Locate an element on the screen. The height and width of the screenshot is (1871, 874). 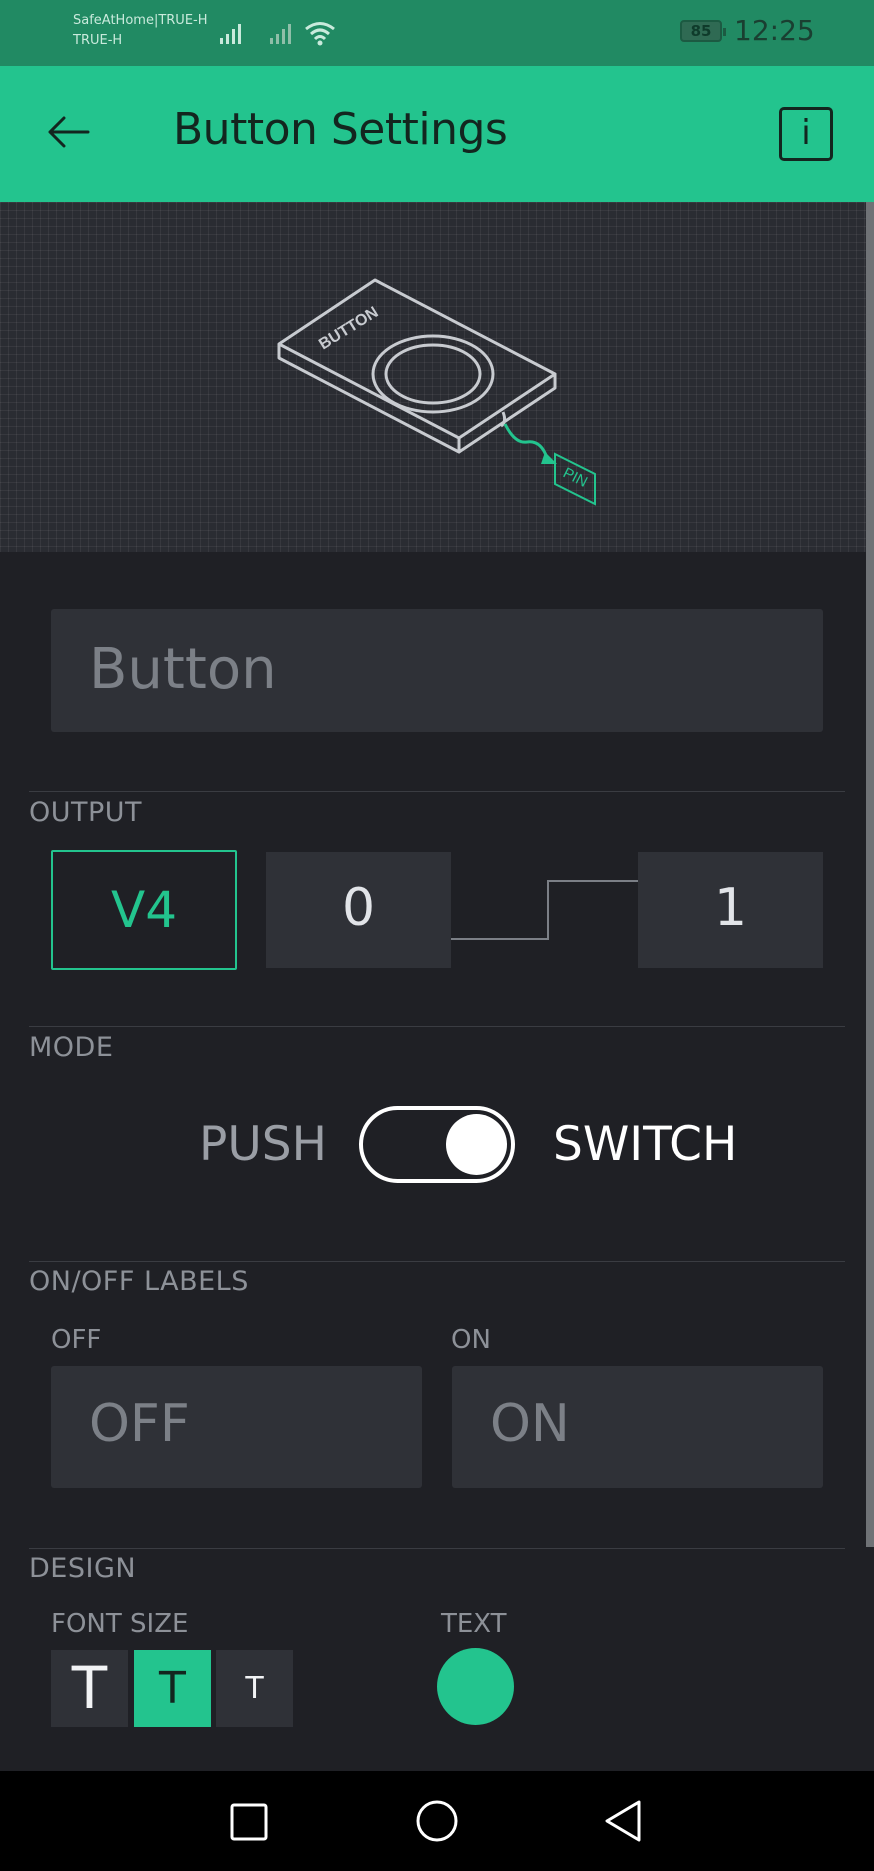
signal-wave-icon is located at coordinates (544, 910).